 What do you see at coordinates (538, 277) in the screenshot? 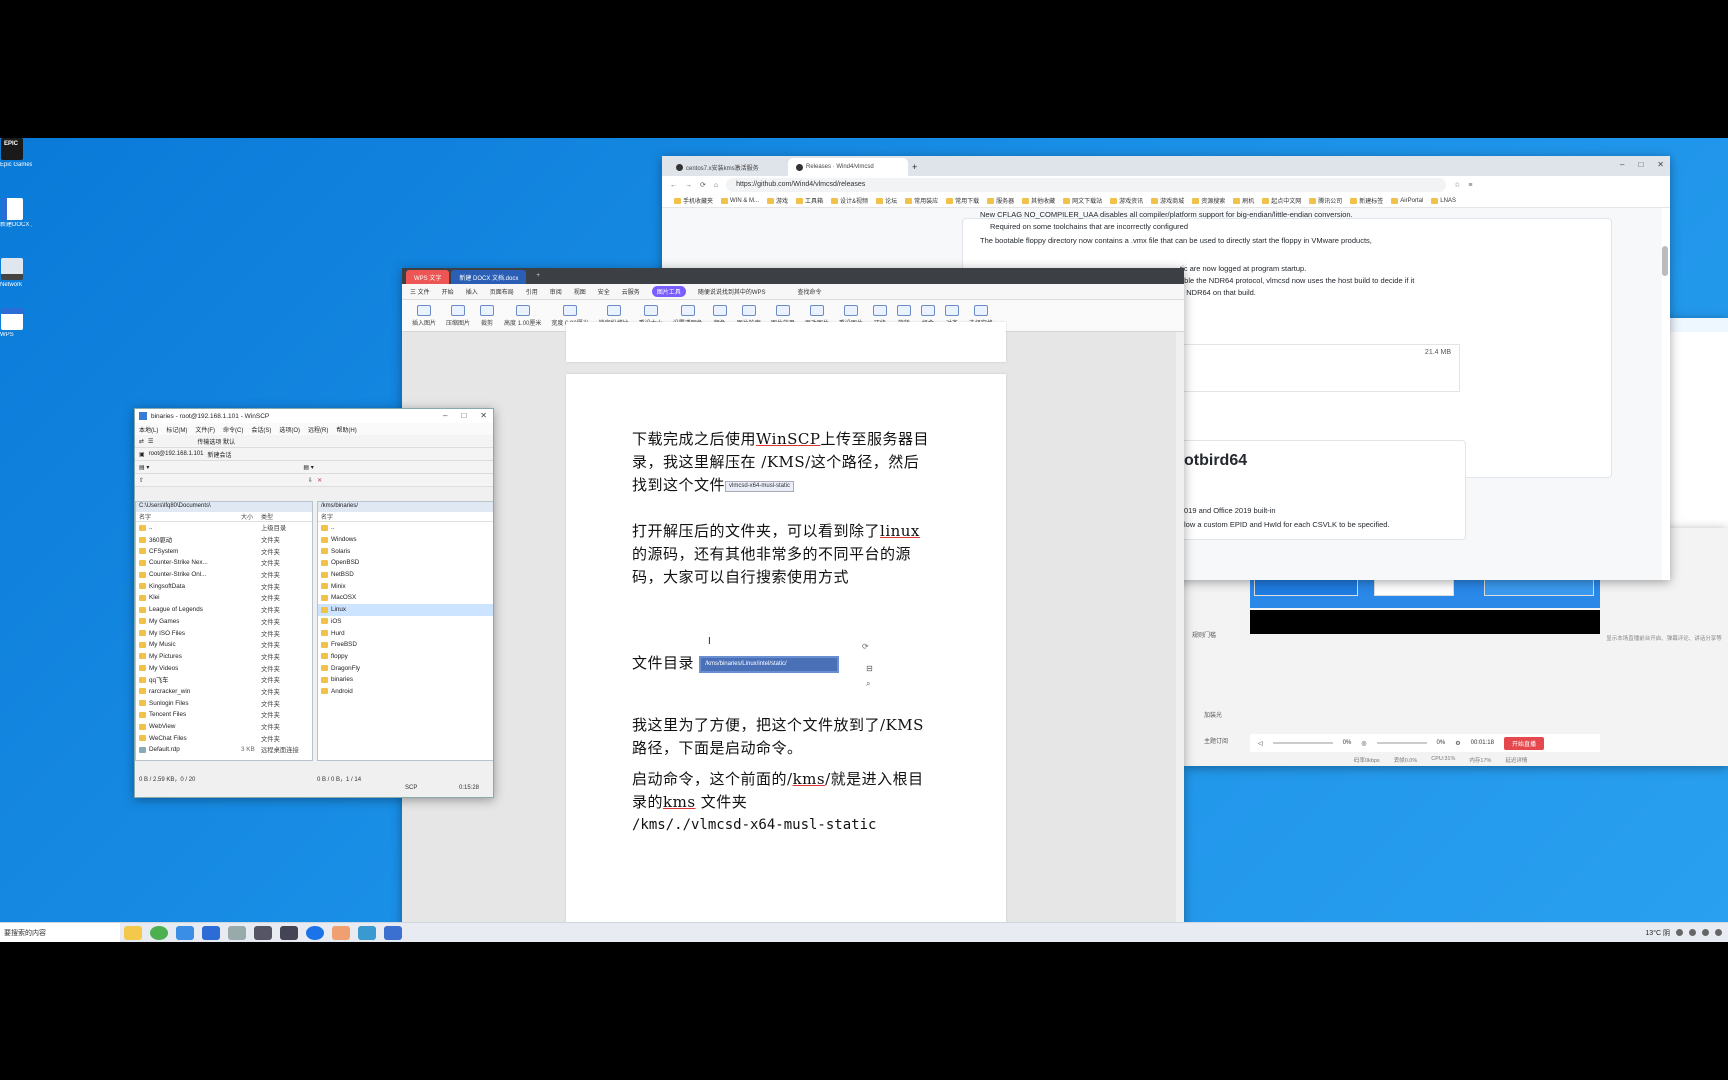
I see `wps-new-tab-button: +` at bounding box center [538, 277].